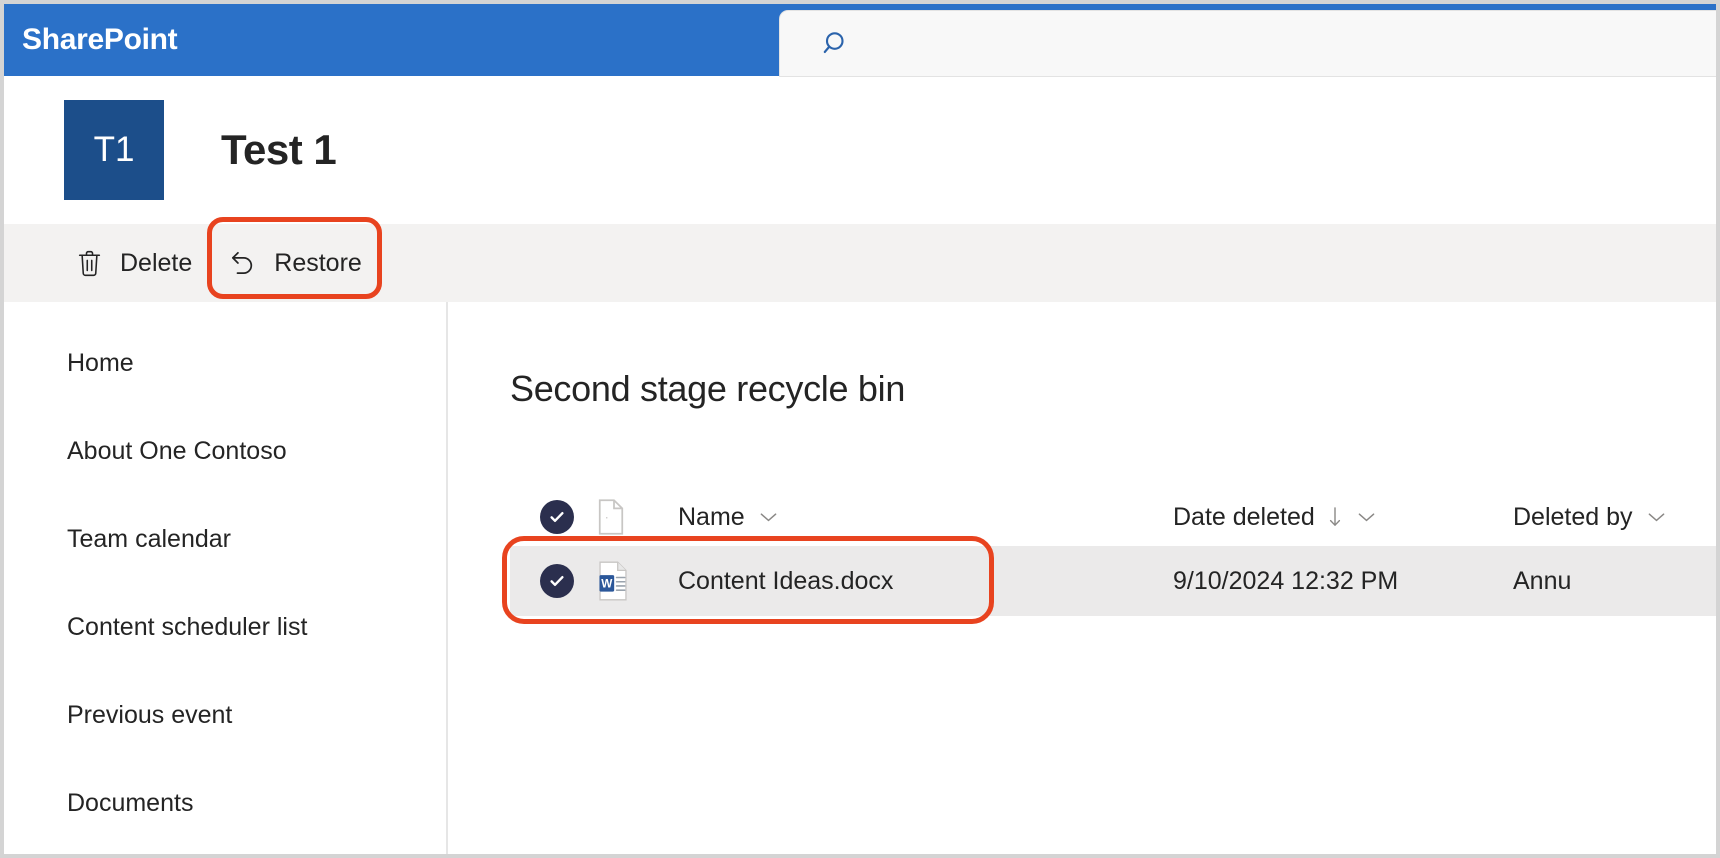 The image size is (1720, 858). I want to click on file-name-link: Content Ideas.docx, so click(785, 581).